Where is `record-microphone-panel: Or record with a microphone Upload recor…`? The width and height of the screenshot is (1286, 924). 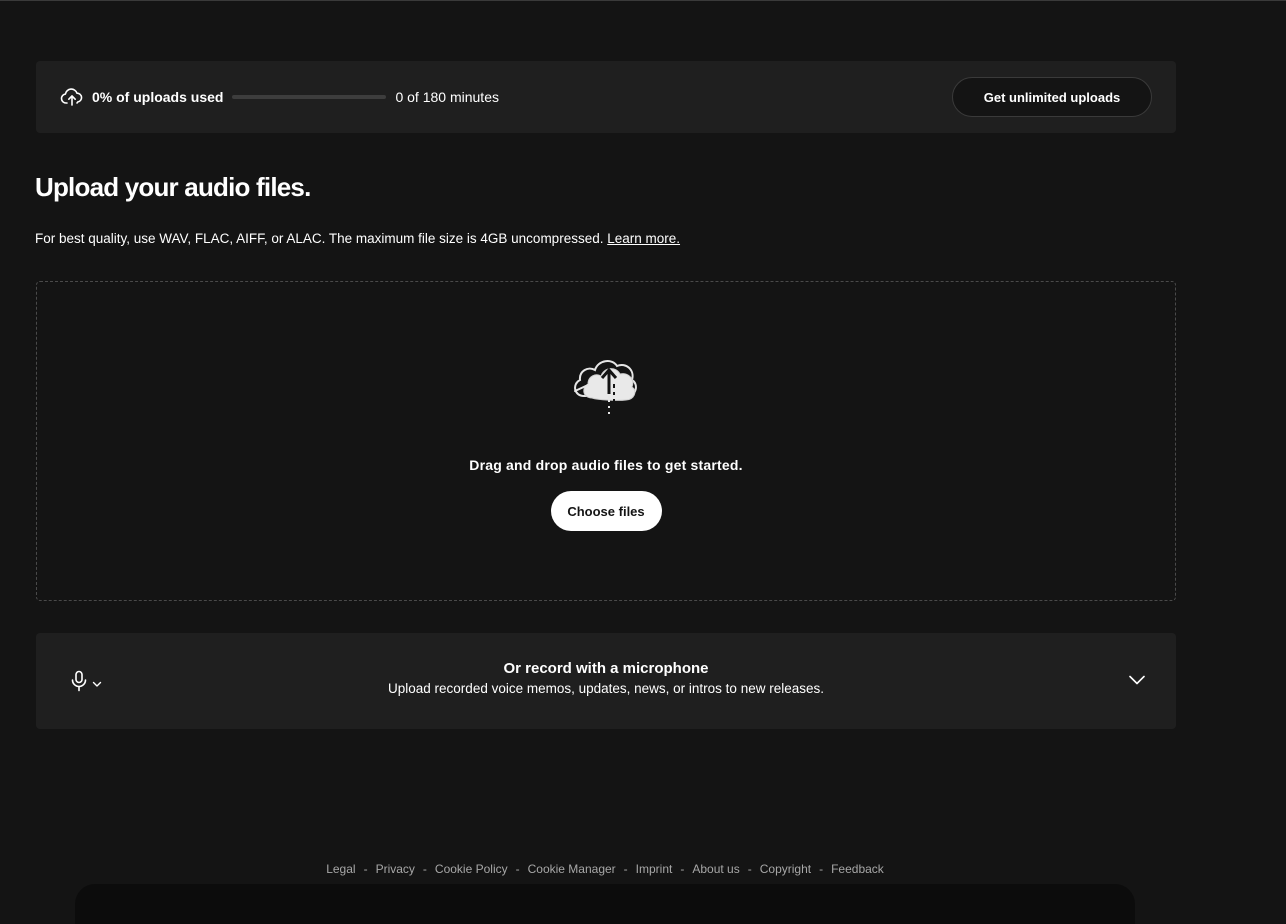 record-microphone-panel: Or record with a microphone Upload recor… is located at coordinates (606, 681).